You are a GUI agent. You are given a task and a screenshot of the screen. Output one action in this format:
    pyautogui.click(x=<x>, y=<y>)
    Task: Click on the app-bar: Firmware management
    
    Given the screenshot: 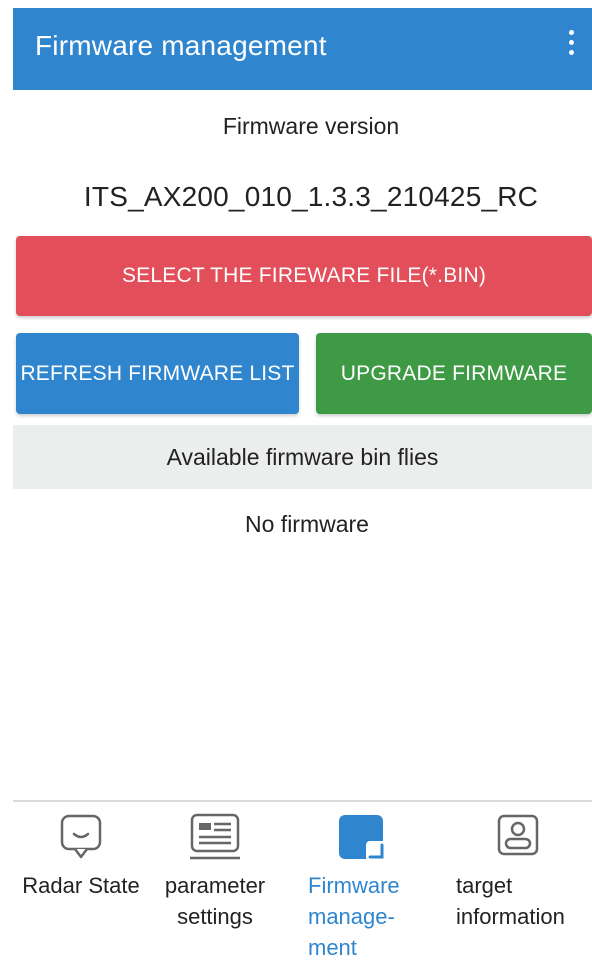 What is the action you would take?
    pyautogui.click(x=302, y=49)
    